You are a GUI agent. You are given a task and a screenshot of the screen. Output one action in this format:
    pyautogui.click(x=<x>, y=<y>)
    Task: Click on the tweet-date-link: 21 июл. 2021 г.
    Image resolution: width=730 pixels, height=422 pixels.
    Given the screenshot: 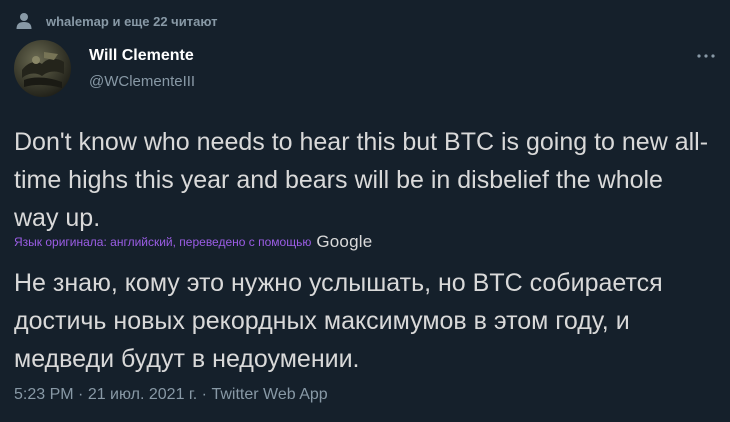 What is the action you would take?
    pyautogui.click(x=142, y=395)
    